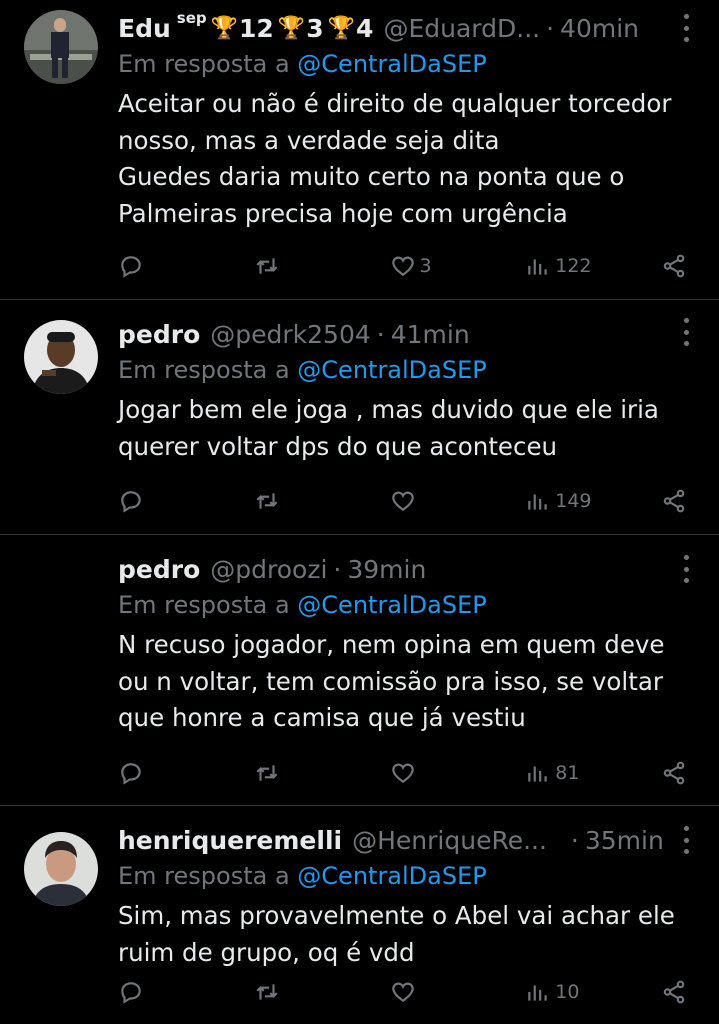 This screenshot has height=1024, width=719. Describe the element at coordinates (567, 992) in the screenshot. I see `view-count: 10` at that location.